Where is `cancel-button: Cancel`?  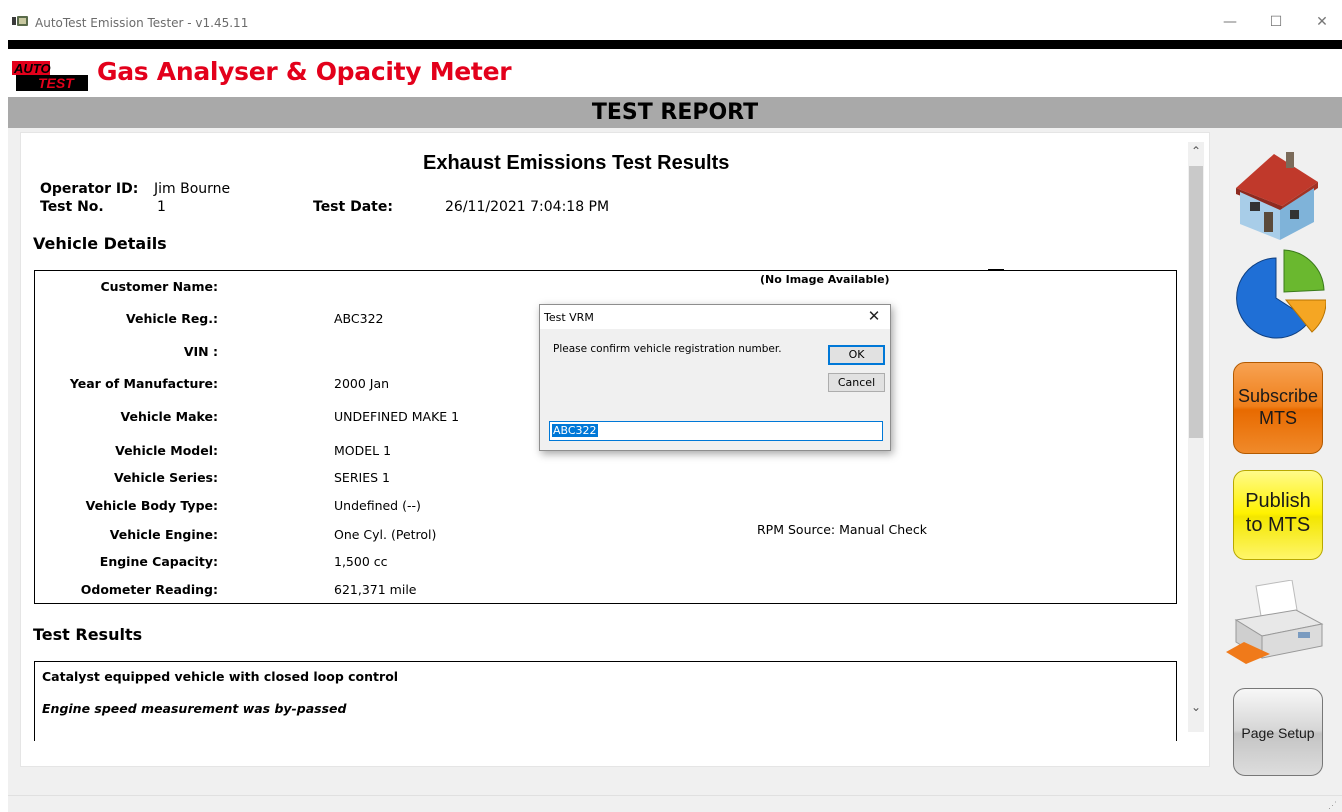 cancel-button: Cancel is located at coordinates (856, 382).